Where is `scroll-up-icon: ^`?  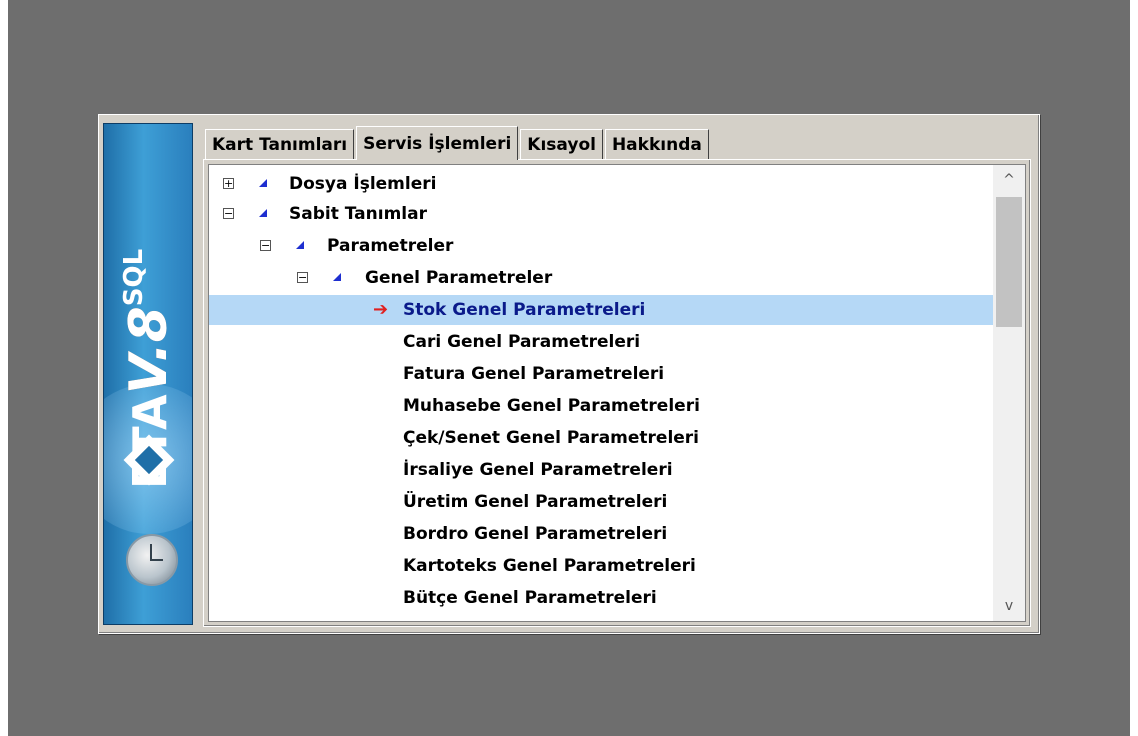 scroll-up-icon: ^ is located at coordinates (1009, 180).